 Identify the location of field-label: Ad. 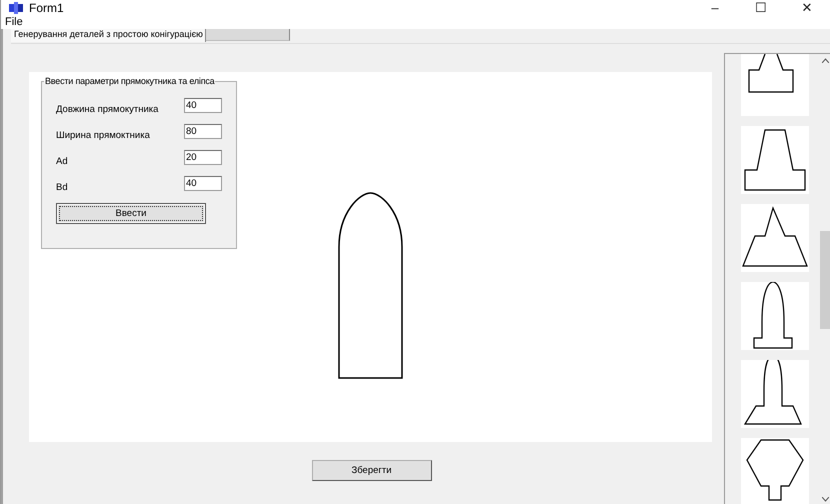
(62, 161).